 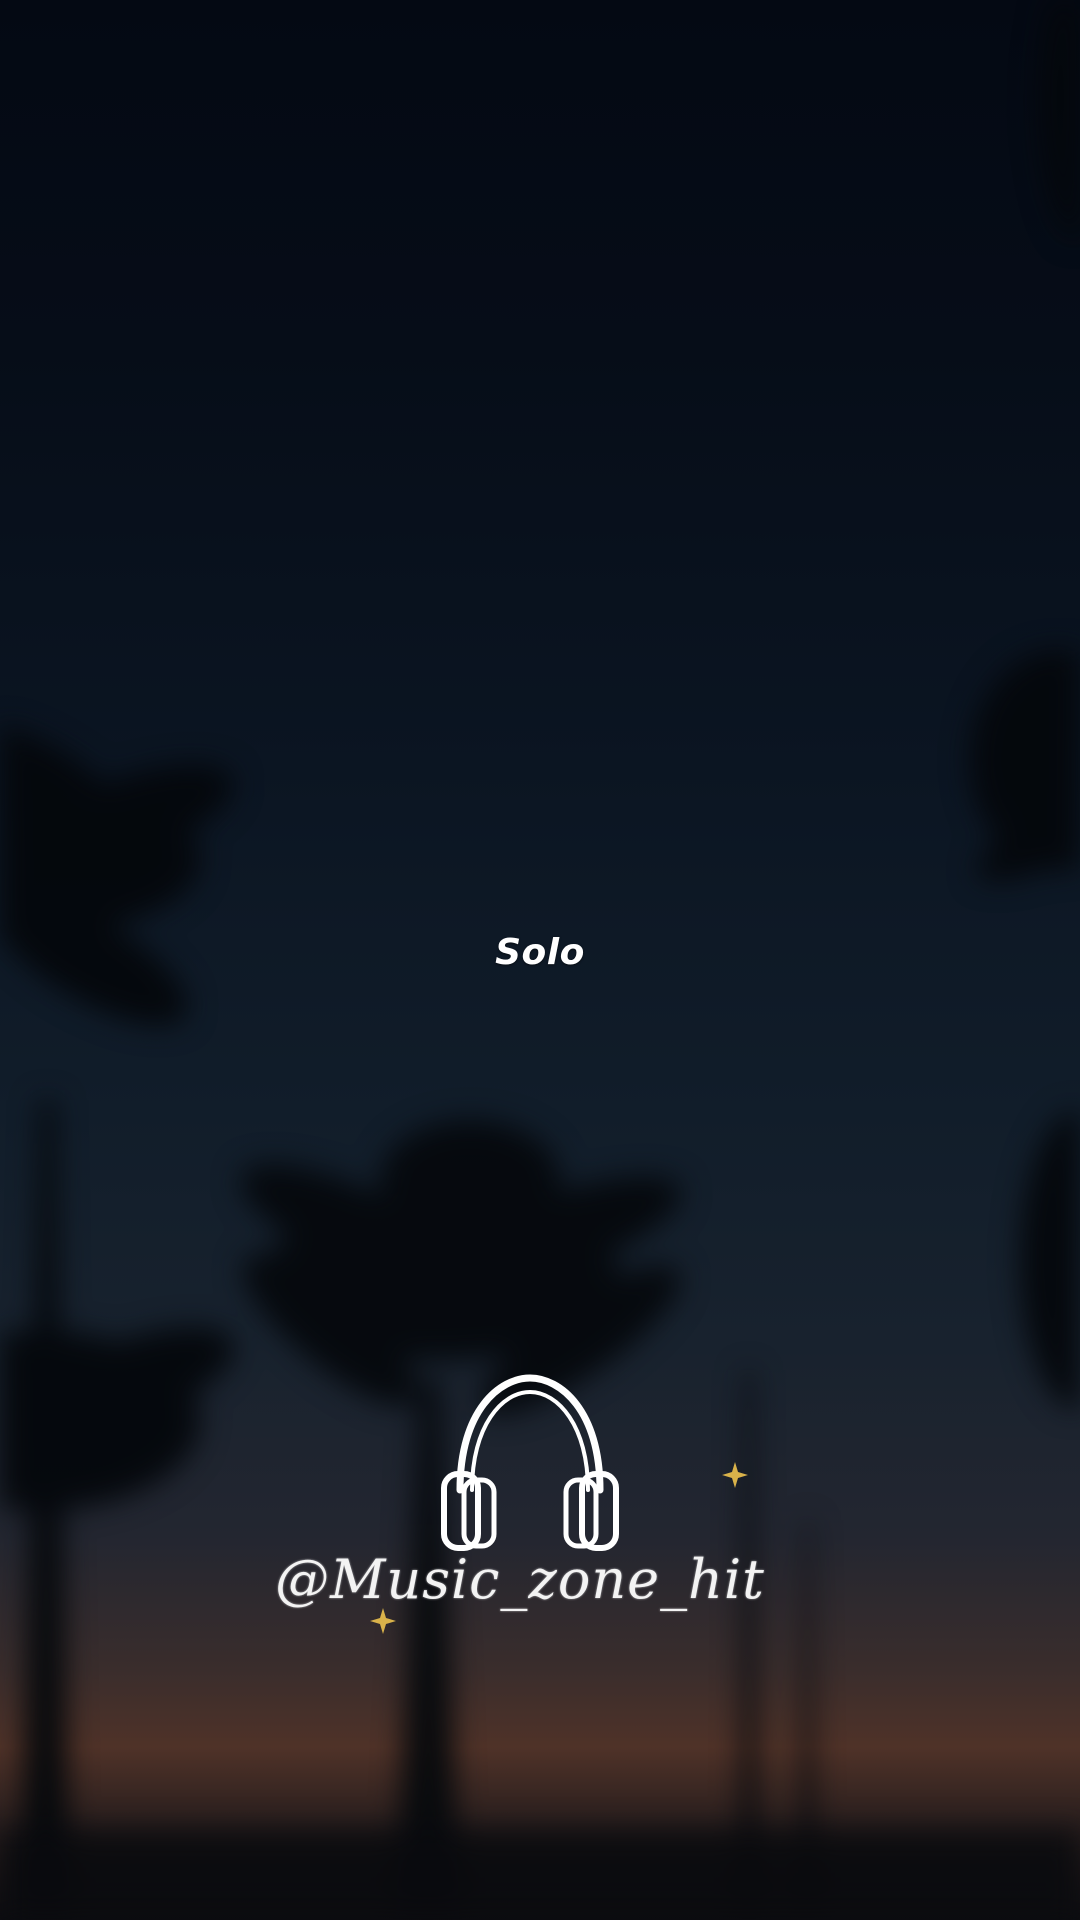 What do you see at coordinates (520, 1579) in the screenshot?
I see `channel-handle: @Music_zone_hit` at bounding box center [520, 1579].